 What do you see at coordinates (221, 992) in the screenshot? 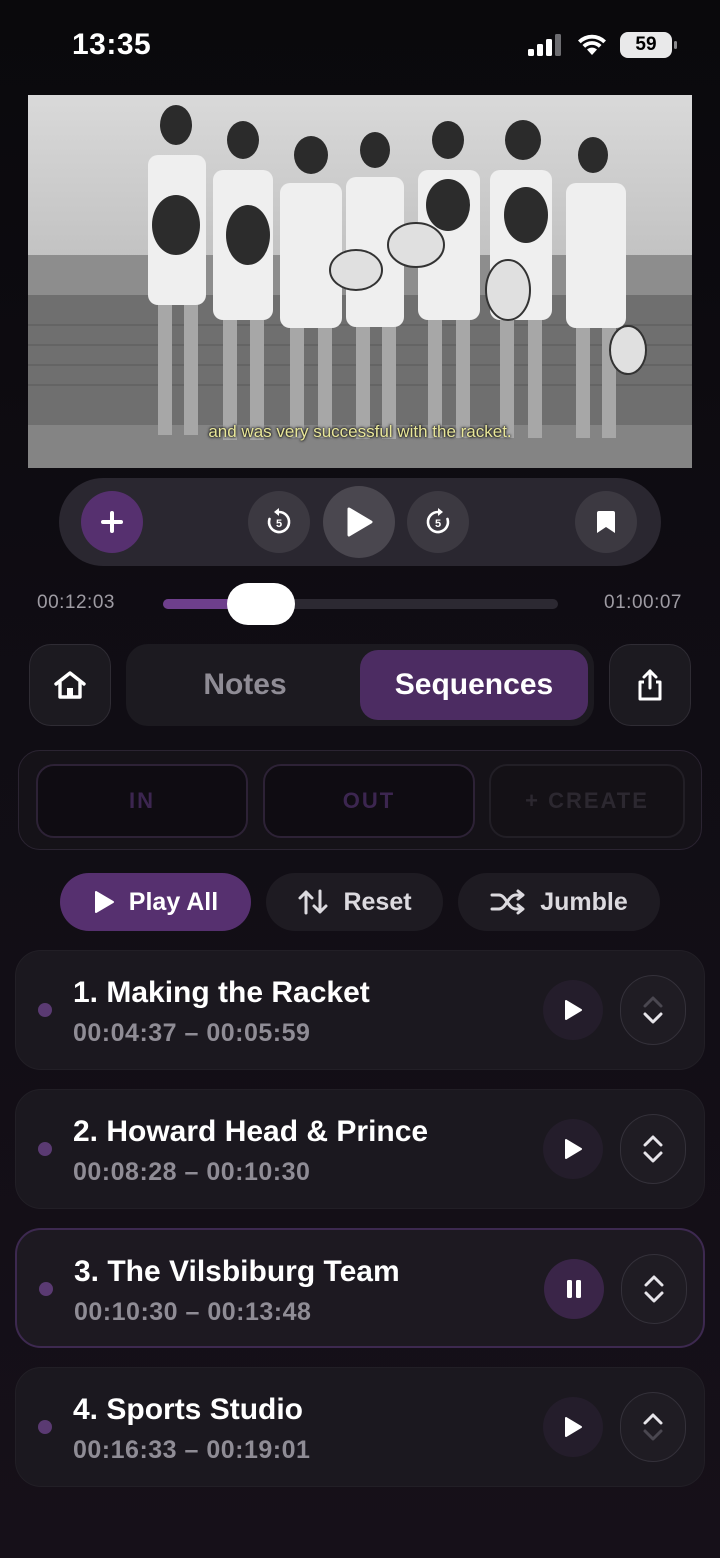
I see `sequence-title: 1. Making the Racket` at bounding box center [221, 992].